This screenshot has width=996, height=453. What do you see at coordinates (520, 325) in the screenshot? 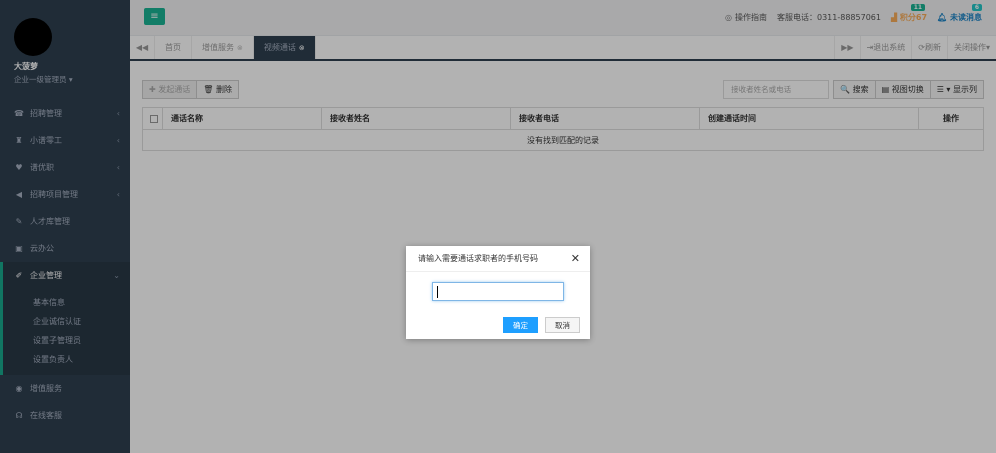
I see `confirm-button: 确定` at bounding box center [520, 325].